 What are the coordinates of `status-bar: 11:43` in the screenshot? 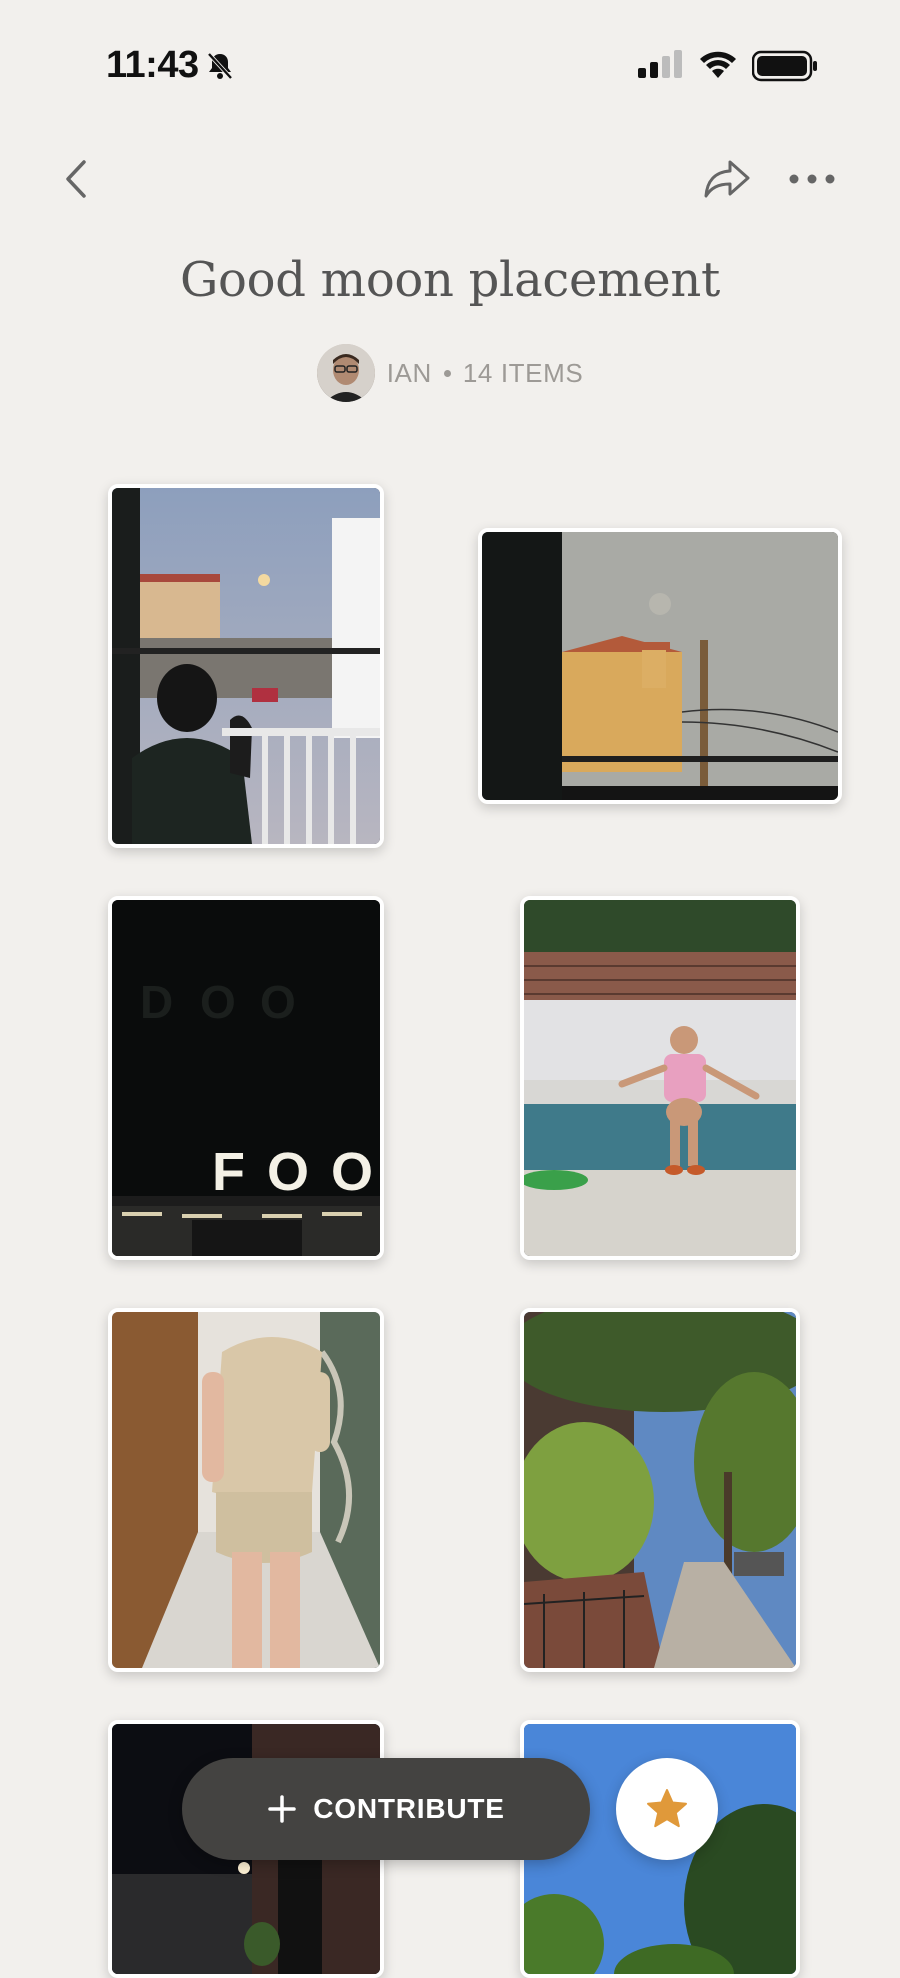 It's located at (450, 65).